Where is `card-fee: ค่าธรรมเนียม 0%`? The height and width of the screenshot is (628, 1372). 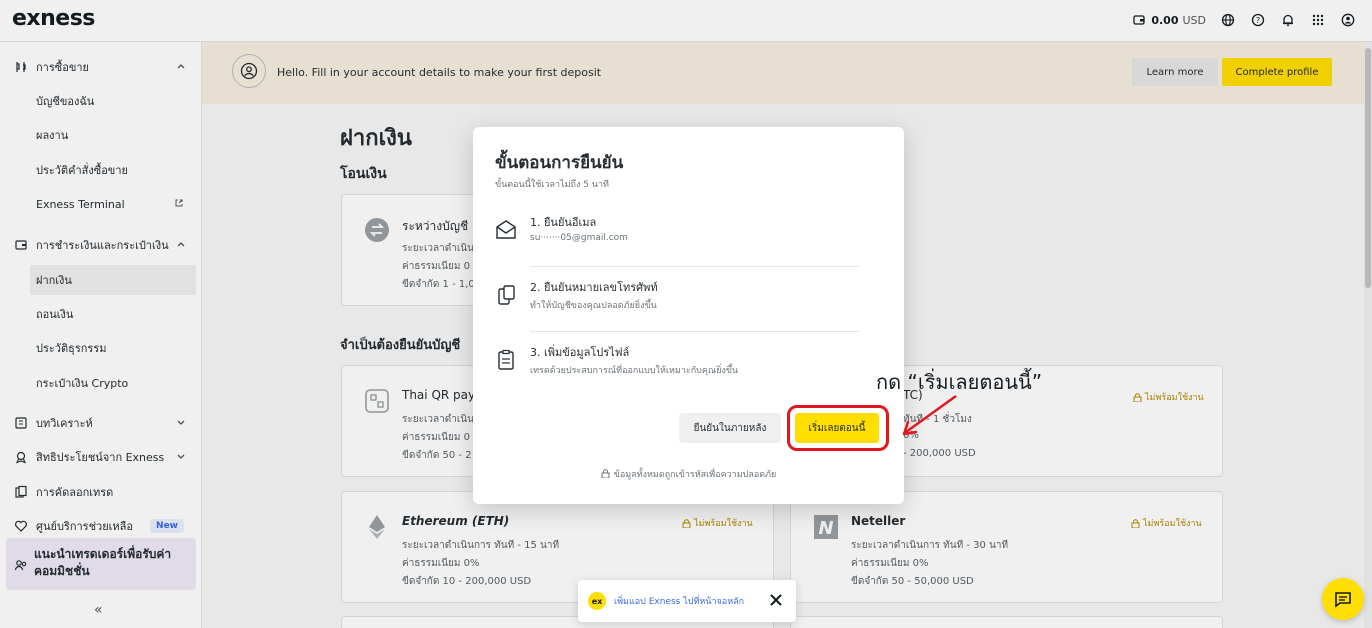 card-fee: ค่าธรรมเนียม 0% is located at coordinates (890, 563).